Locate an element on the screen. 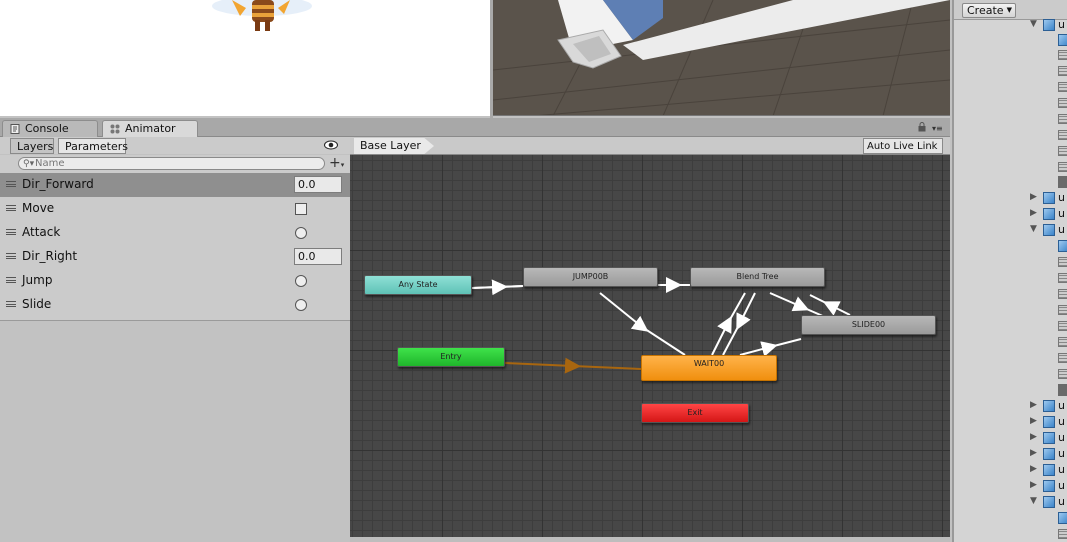 The image size is (1067, 542). hierarchy-panel: Create ▼ ▼ u ▶ u ▶ u ▼ u ▶ u ▶ u ▶ u ▶ u ▶ u ▶ u ▼ u is located at coordinates (1009, 271).